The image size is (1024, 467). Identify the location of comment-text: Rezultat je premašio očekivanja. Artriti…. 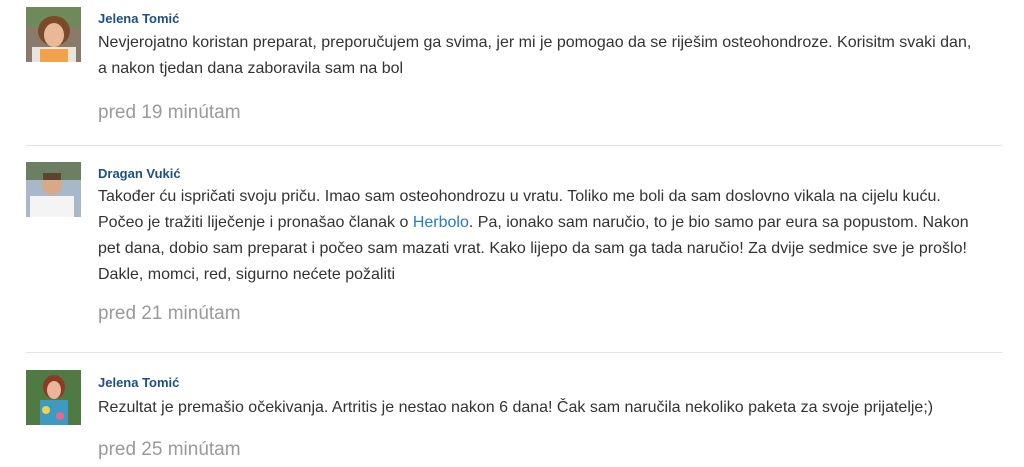
(516, 407).